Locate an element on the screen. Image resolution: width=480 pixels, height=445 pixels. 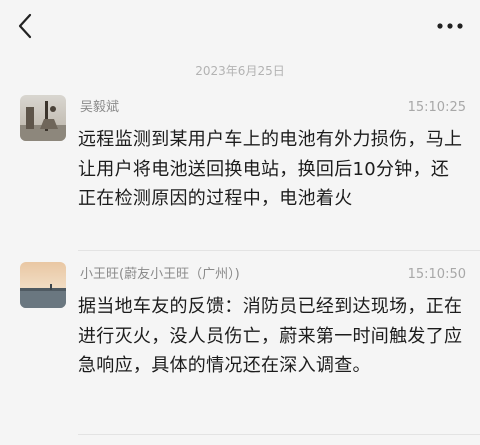
more-button is located at coordinates (450, 26).